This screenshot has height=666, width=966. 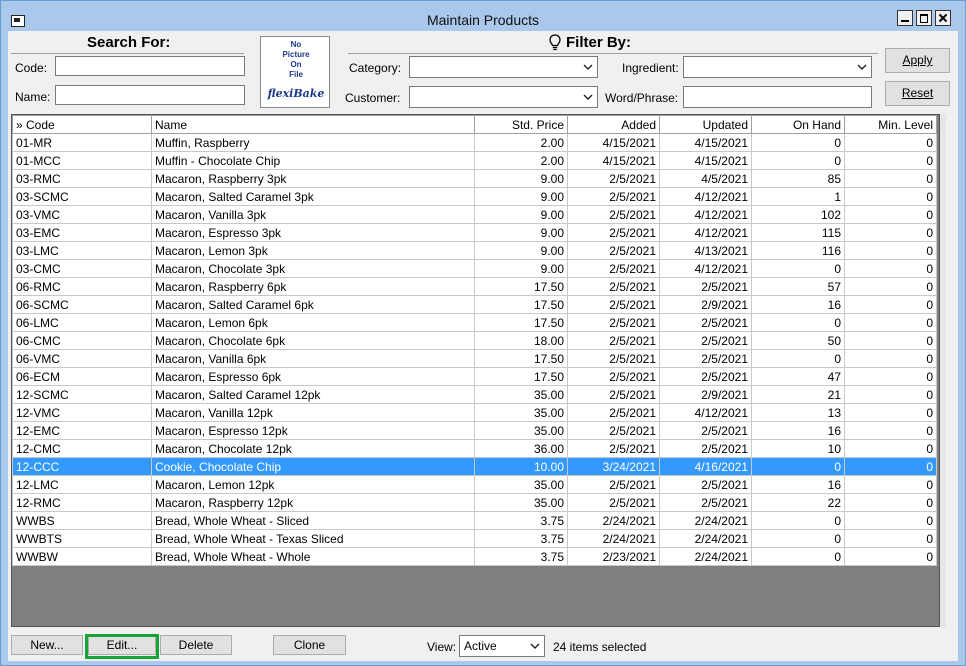 I want to click on vertical-scrollbar, so click(x=943, y=370).